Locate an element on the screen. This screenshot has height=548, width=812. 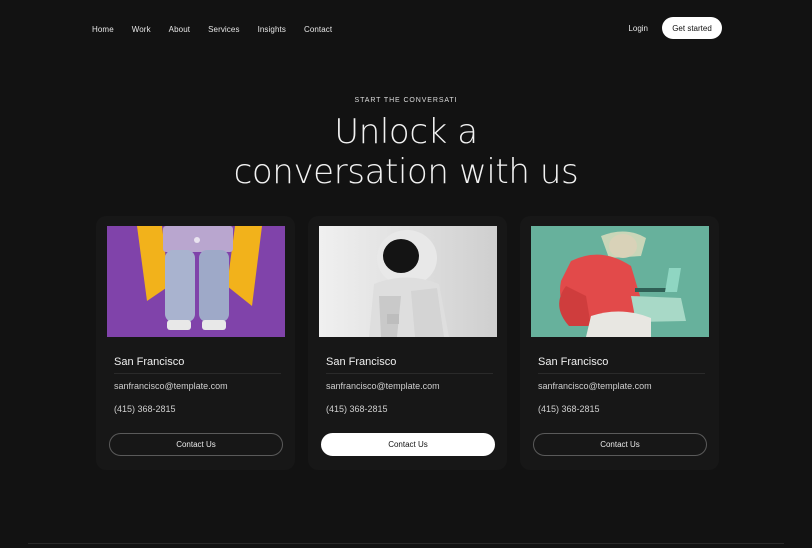
footer-divider is located at coordinates (406, 543).